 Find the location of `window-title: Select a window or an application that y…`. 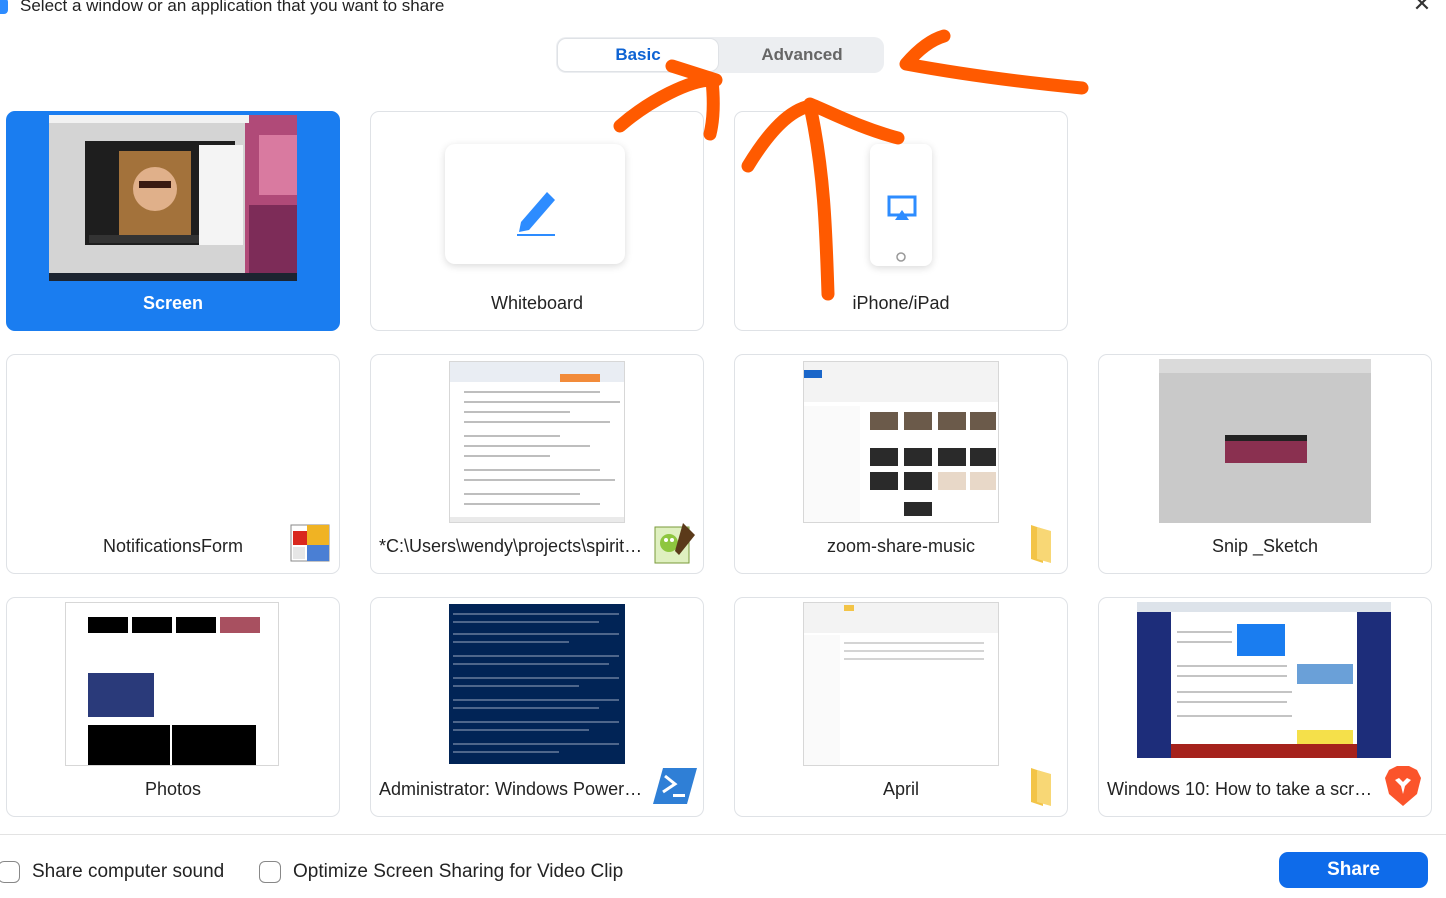

window-title: Select a window or an application that y… is located at coordinates (232, 7).